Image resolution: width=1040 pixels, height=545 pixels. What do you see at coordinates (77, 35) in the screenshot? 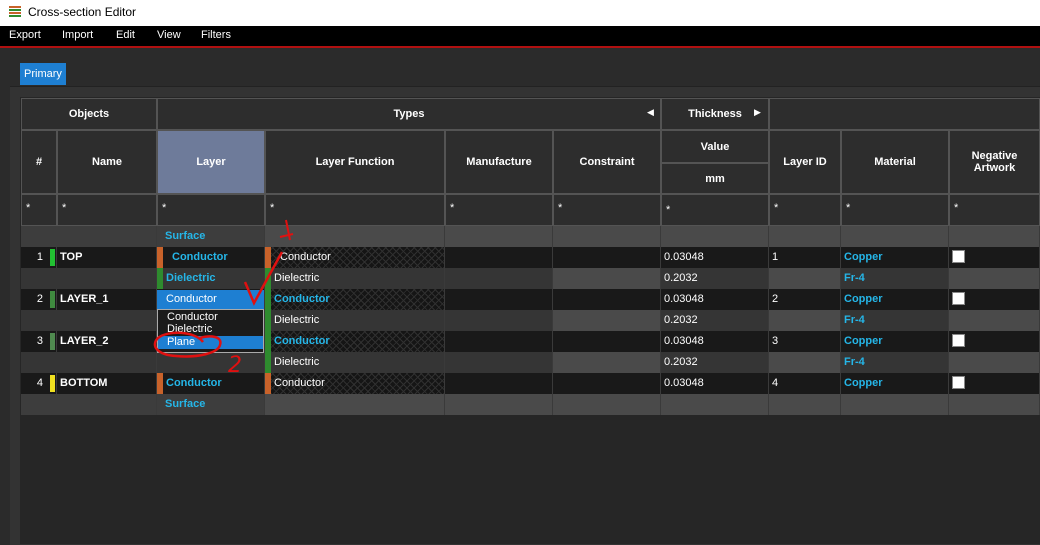
I see `menu-import: Import` at bounding box center [77, 35].